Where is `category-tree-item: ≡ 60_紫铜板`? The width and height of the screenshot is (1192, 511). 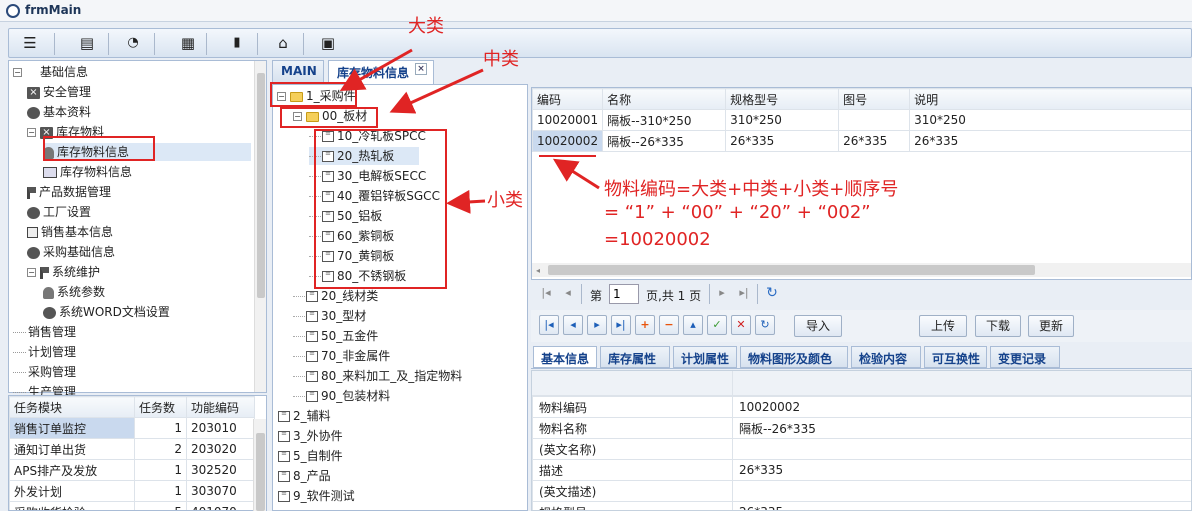
category-tree-item: ≡ 60_紫铜板 is located at coordinates (351, 236).